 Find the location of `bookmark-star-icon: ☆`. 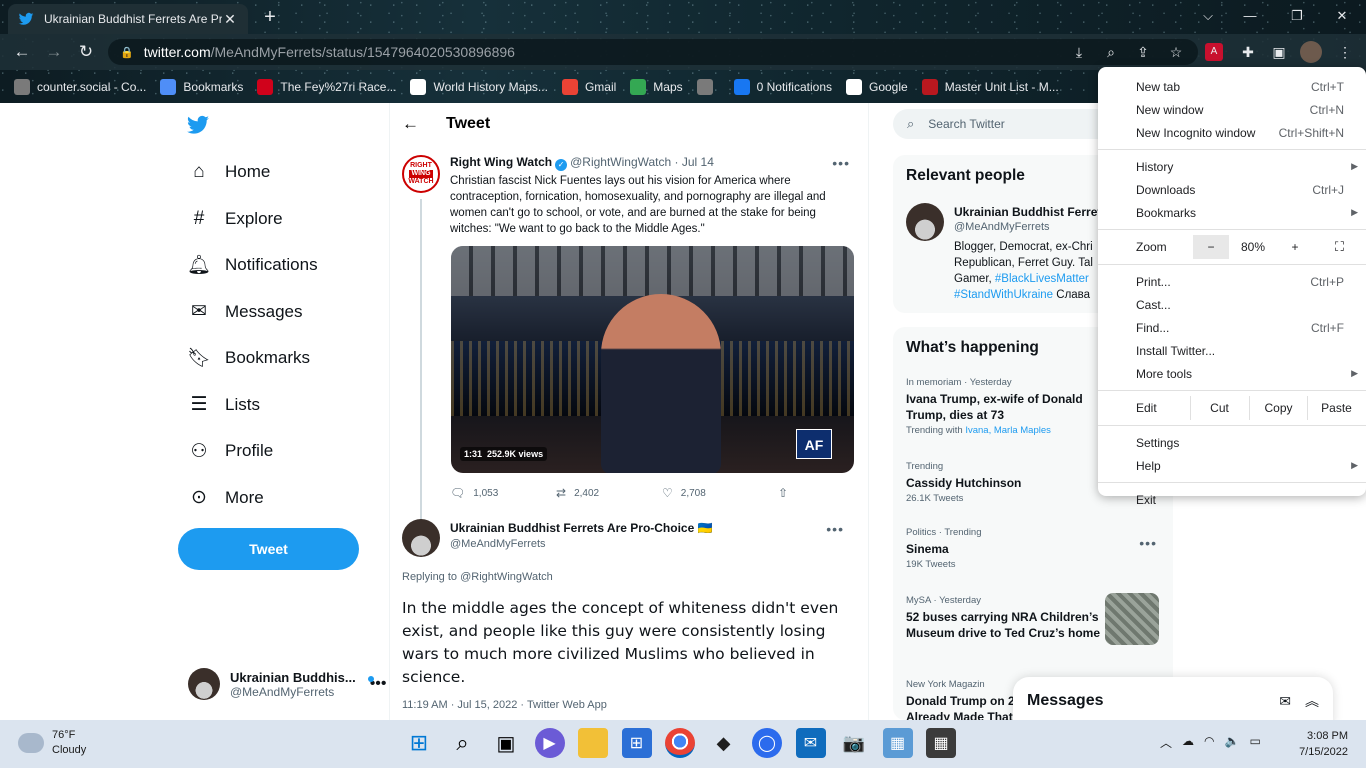

bookmark-star-icon: ☆ is located at coordinates (1176, 52).